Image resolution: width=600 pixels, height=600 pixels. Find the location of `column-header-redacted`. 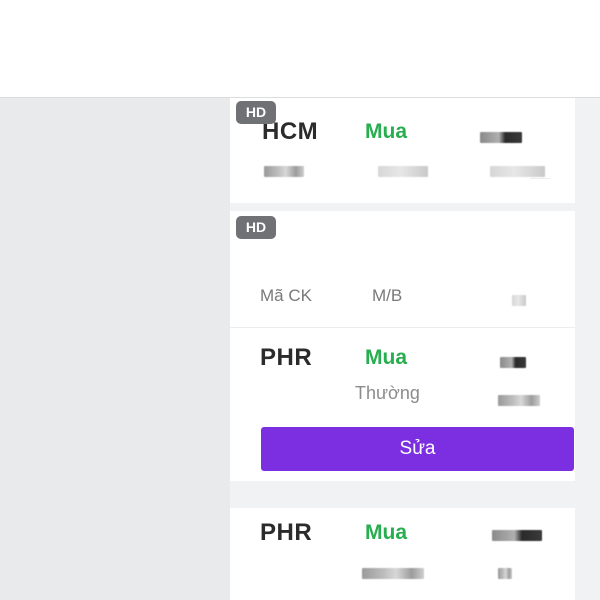

column-header-redacted is located at coordinates (519, 300).